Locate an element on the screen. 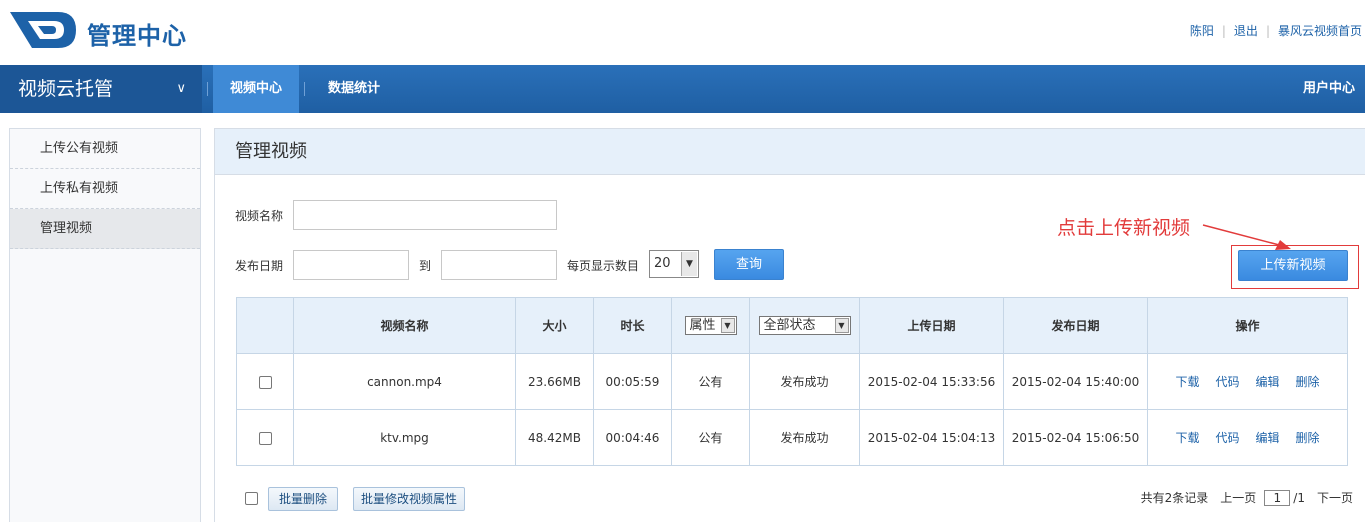 Image resolution: width=1365 pixels, height=522 pixels. header-upload-date: 上传日期 is located at coordinates (931, 325).